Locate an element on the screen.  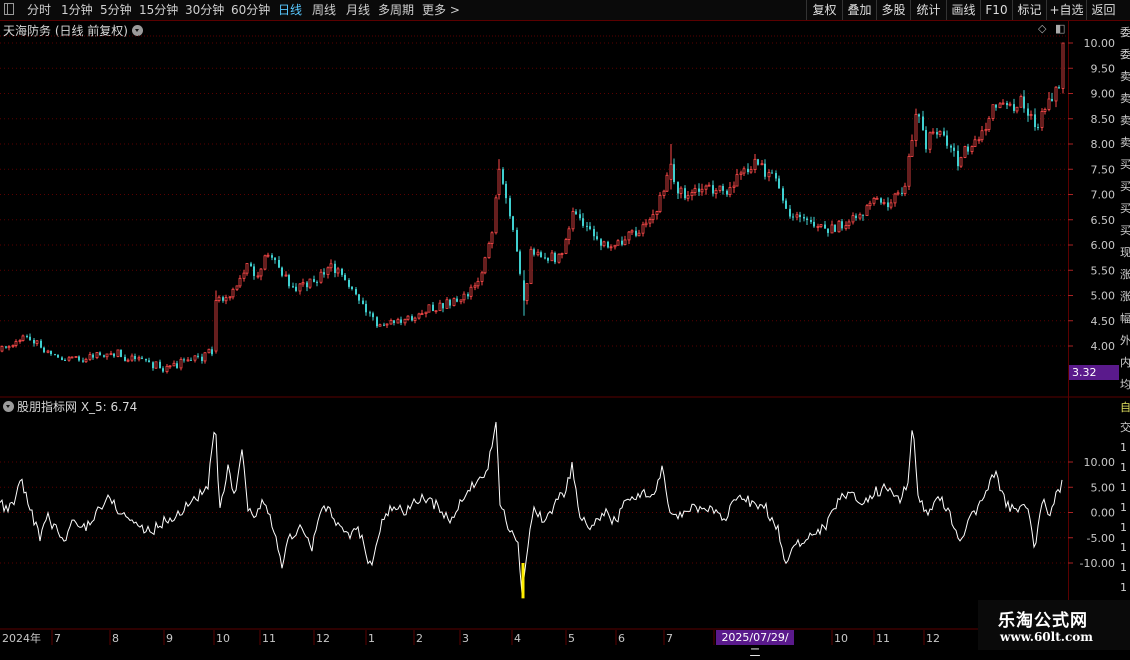
toolbar-action-2: 多股 is located at coordinates (893, 10).